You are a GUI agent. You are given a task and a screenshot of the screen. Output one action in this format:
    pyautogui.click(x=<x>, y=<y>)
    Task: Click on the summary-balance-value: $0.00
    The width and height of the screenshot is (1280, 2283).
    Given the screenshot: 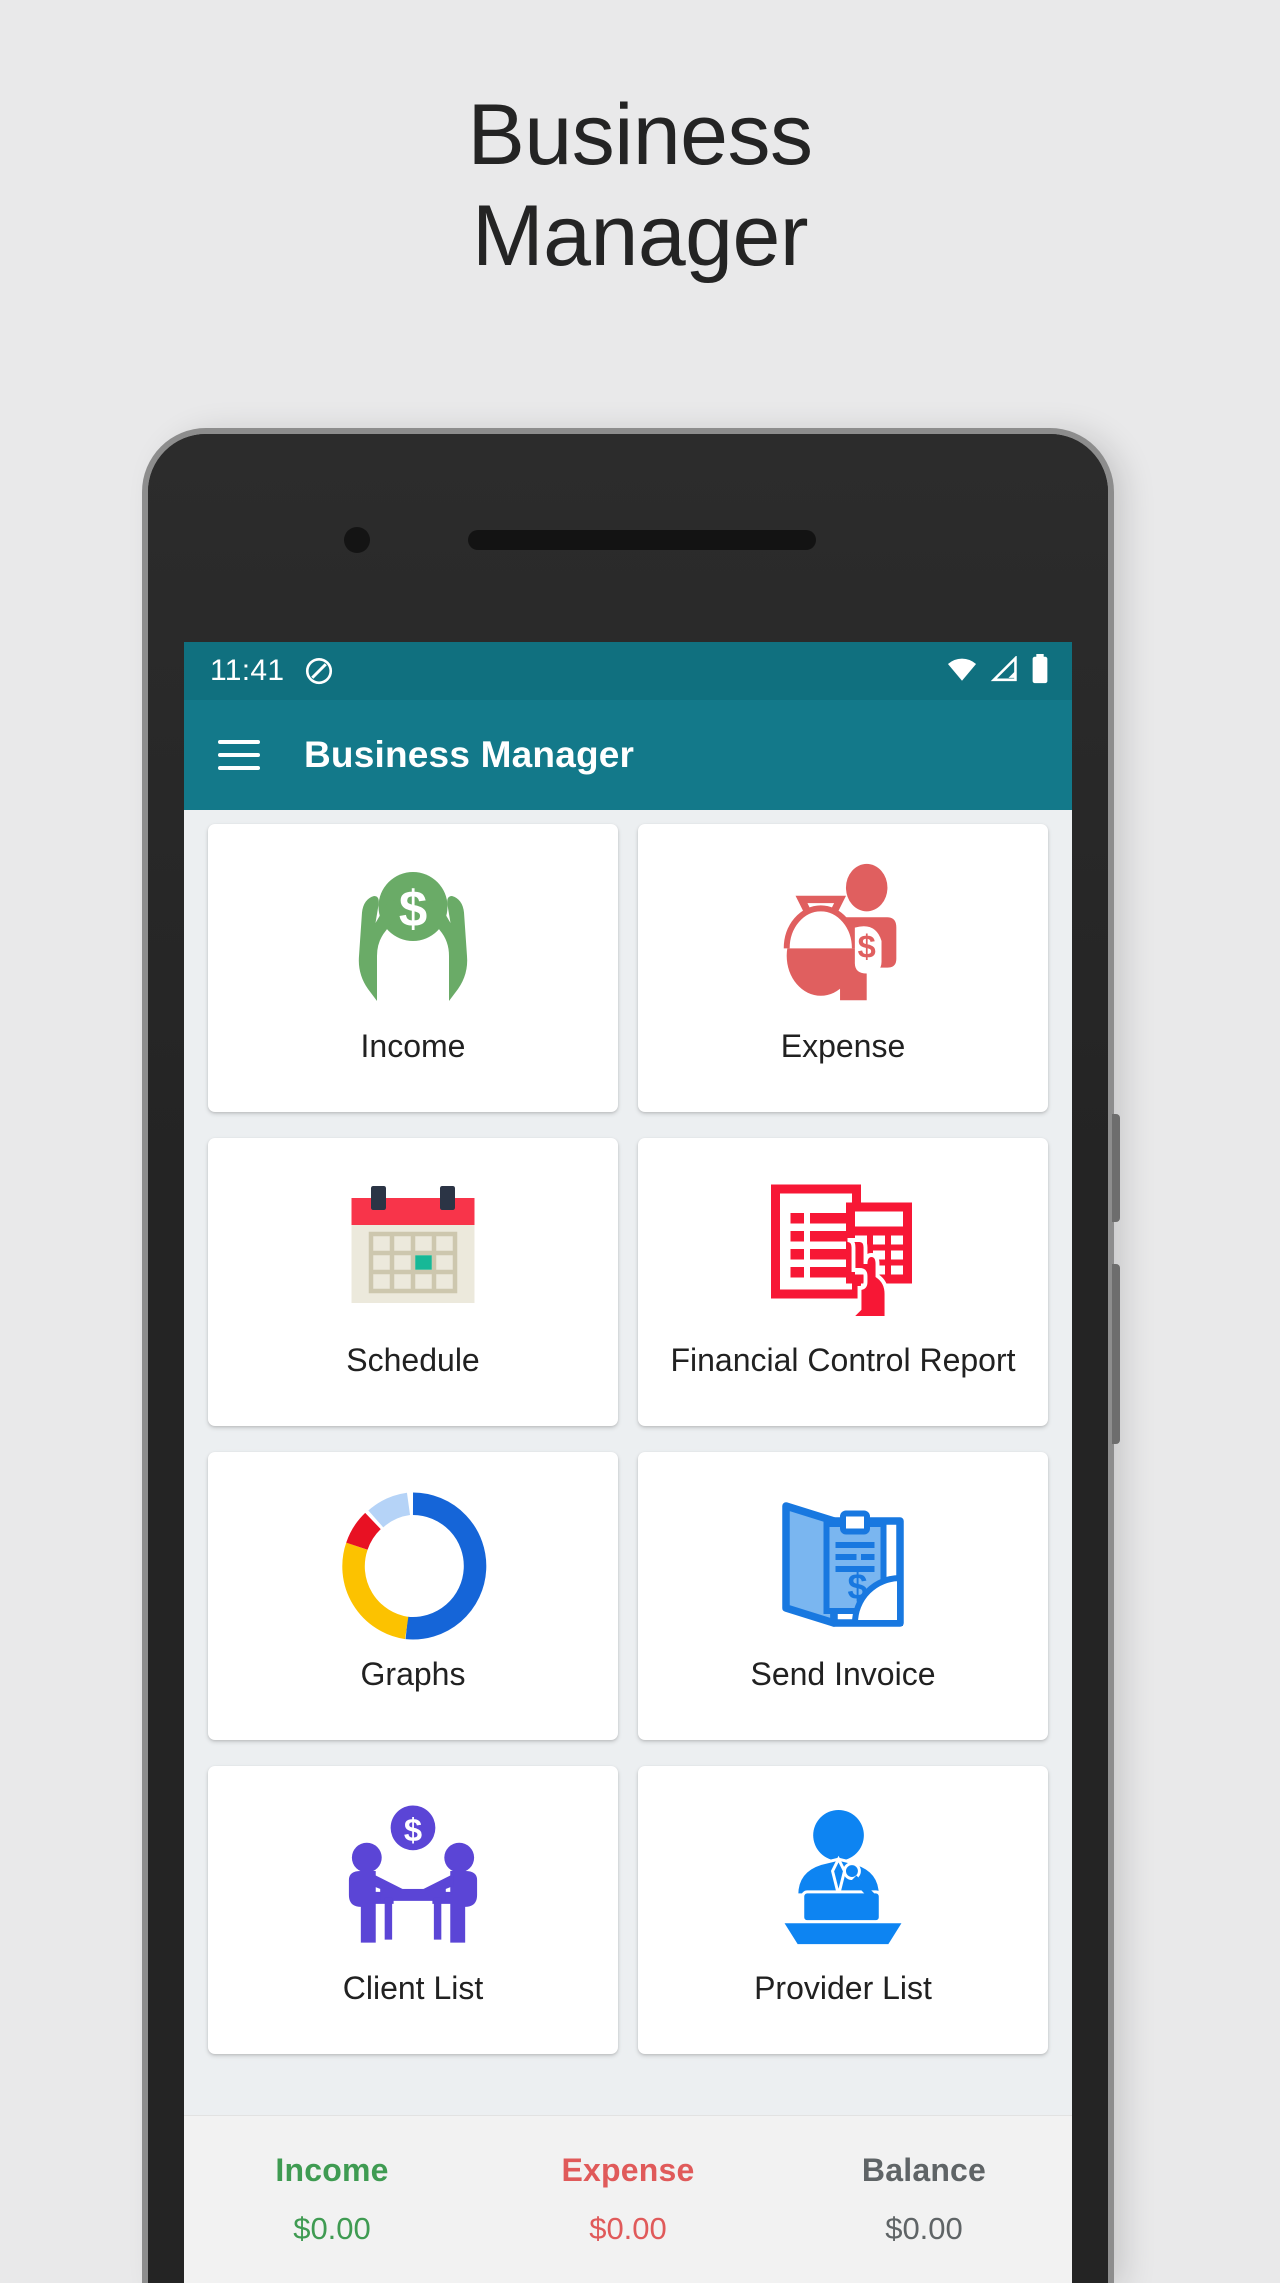 What is the action you would take?
    pyautogui.click(x=924, y=2228)
    